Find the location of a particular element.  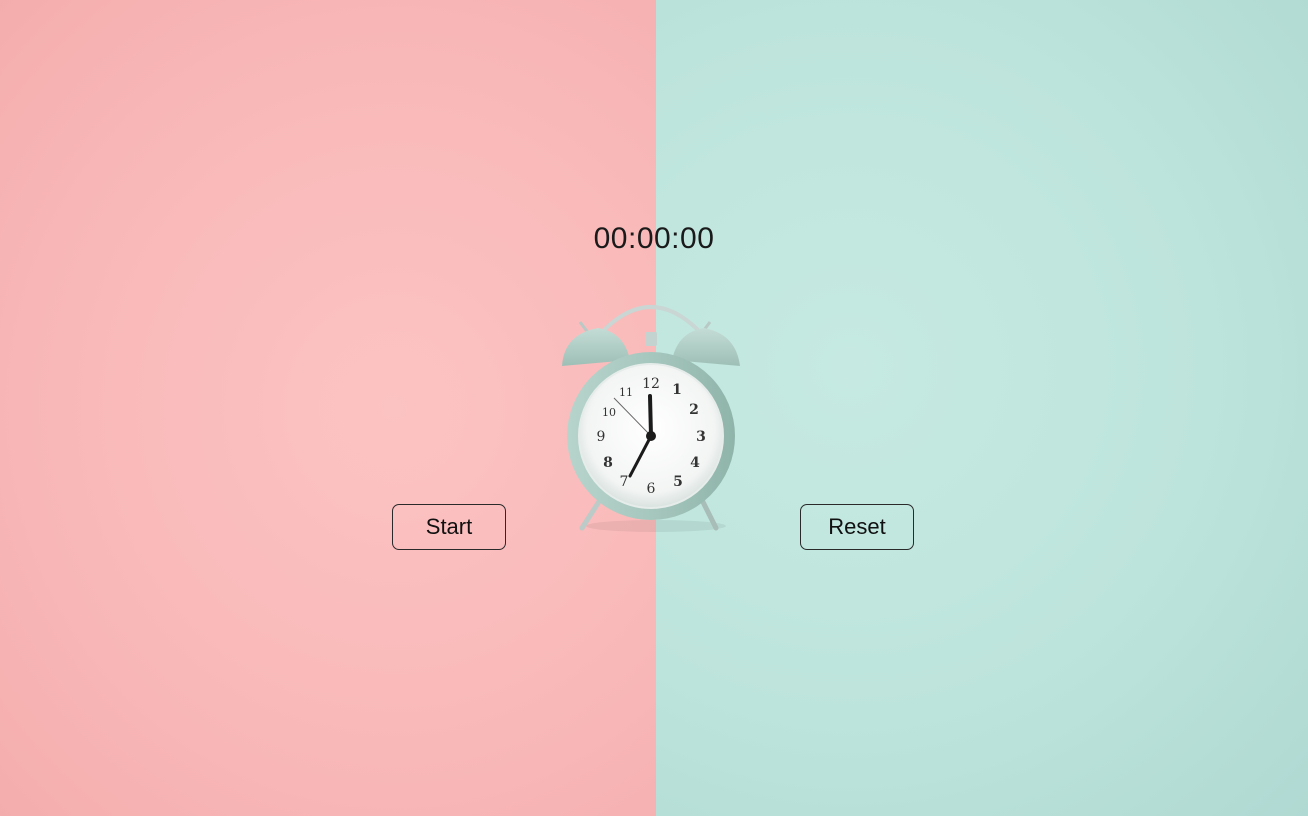

start-button: Start is located at coordinates (449, 527).